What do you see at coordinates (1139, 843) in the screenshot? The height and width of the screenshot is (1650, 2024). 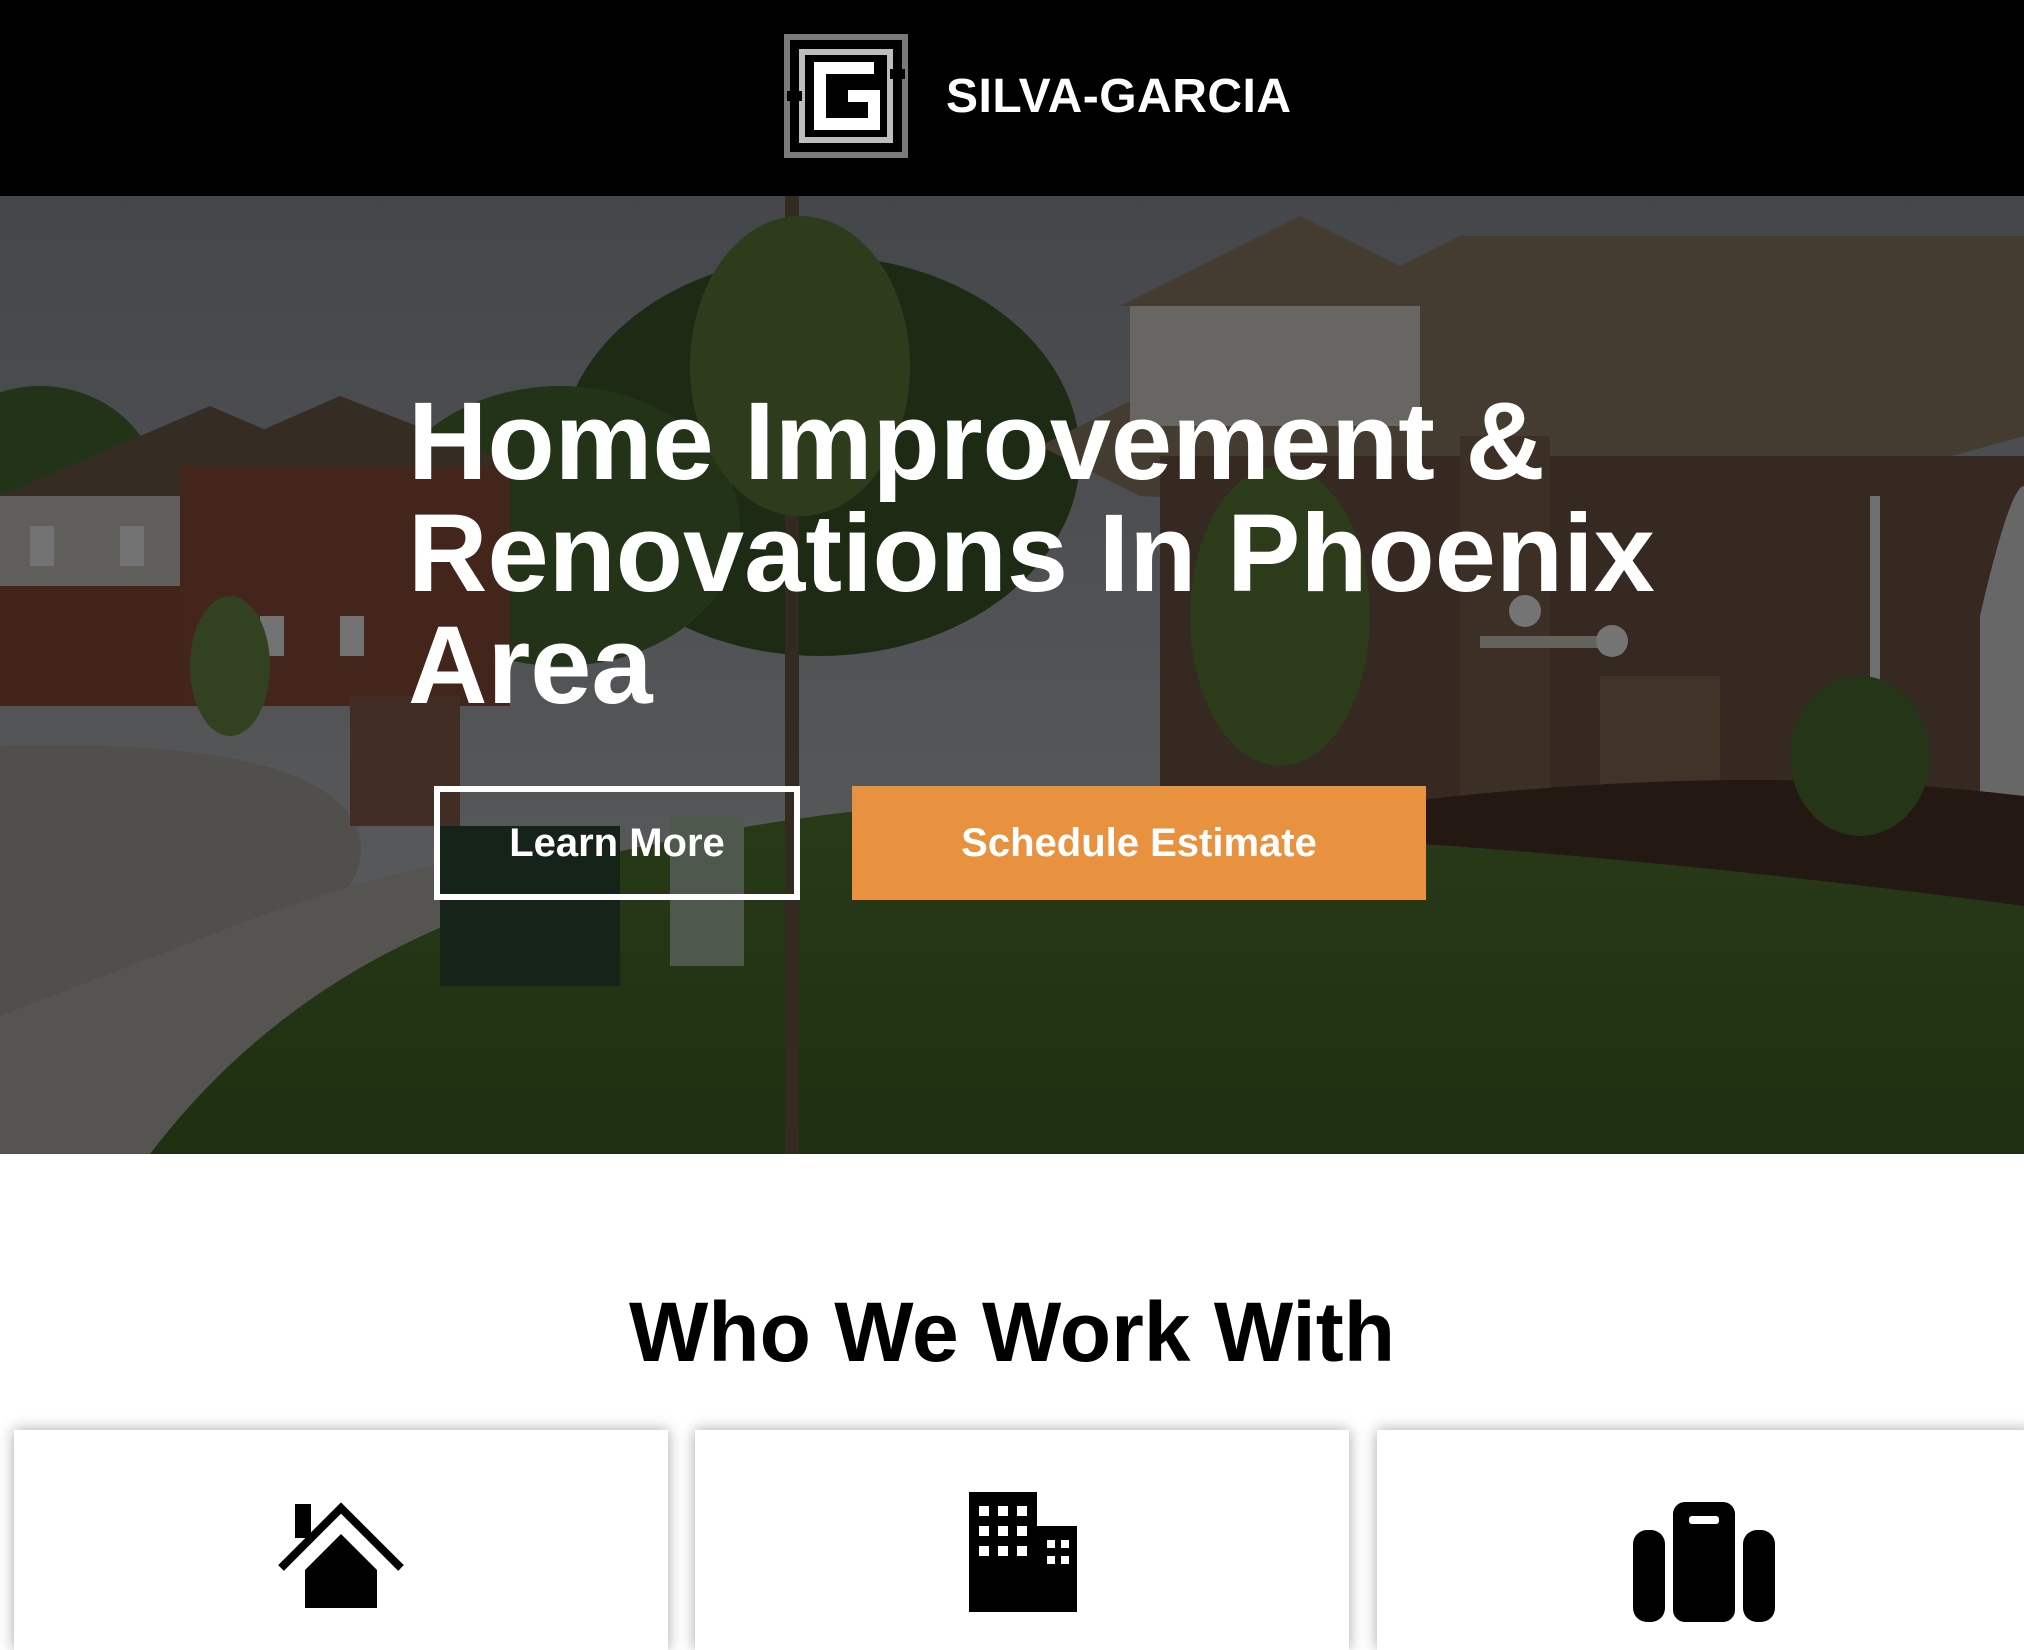 I see `schedule-estimate-button: Schedule Estimate` at bounding box center [1139, 843].